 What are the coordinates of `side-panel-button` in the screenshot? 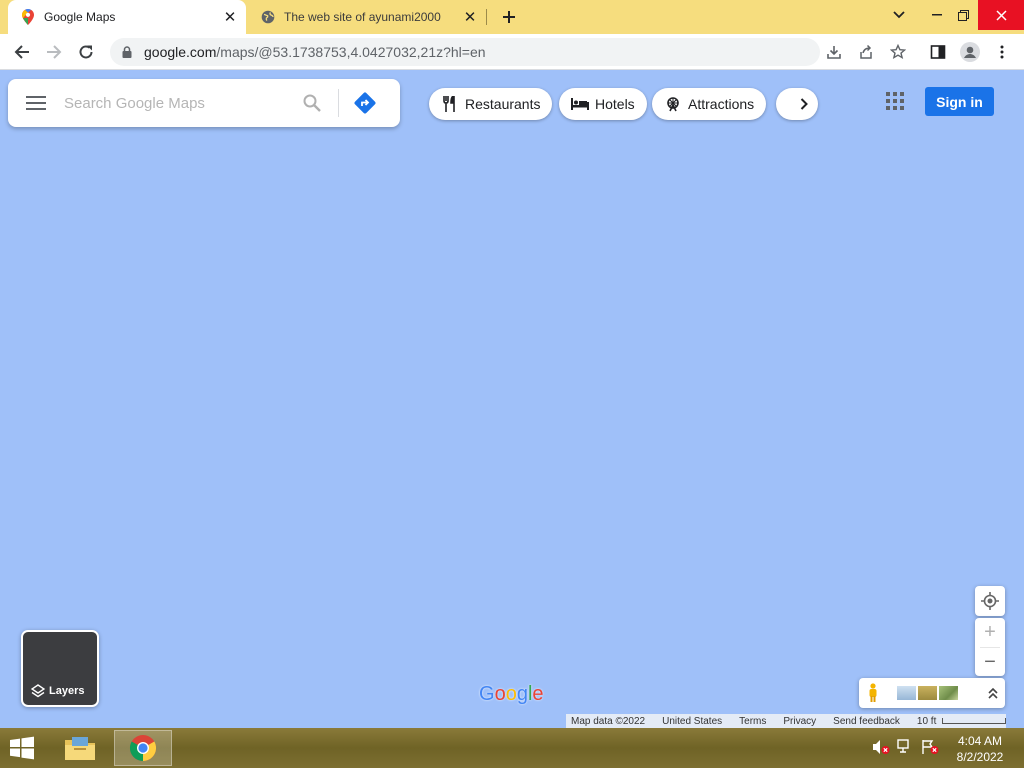 It's located at (938, 52).